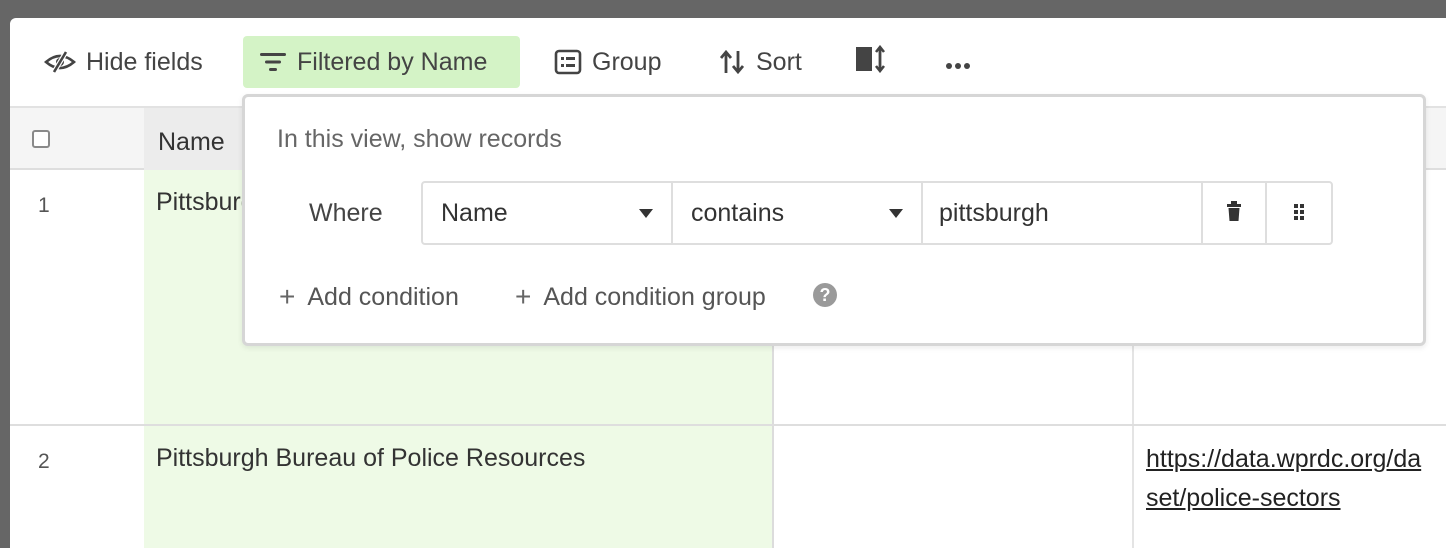 The height and width of the screenshot is (548, 1446). I want to click on row-height-icon, so click(870, 62).